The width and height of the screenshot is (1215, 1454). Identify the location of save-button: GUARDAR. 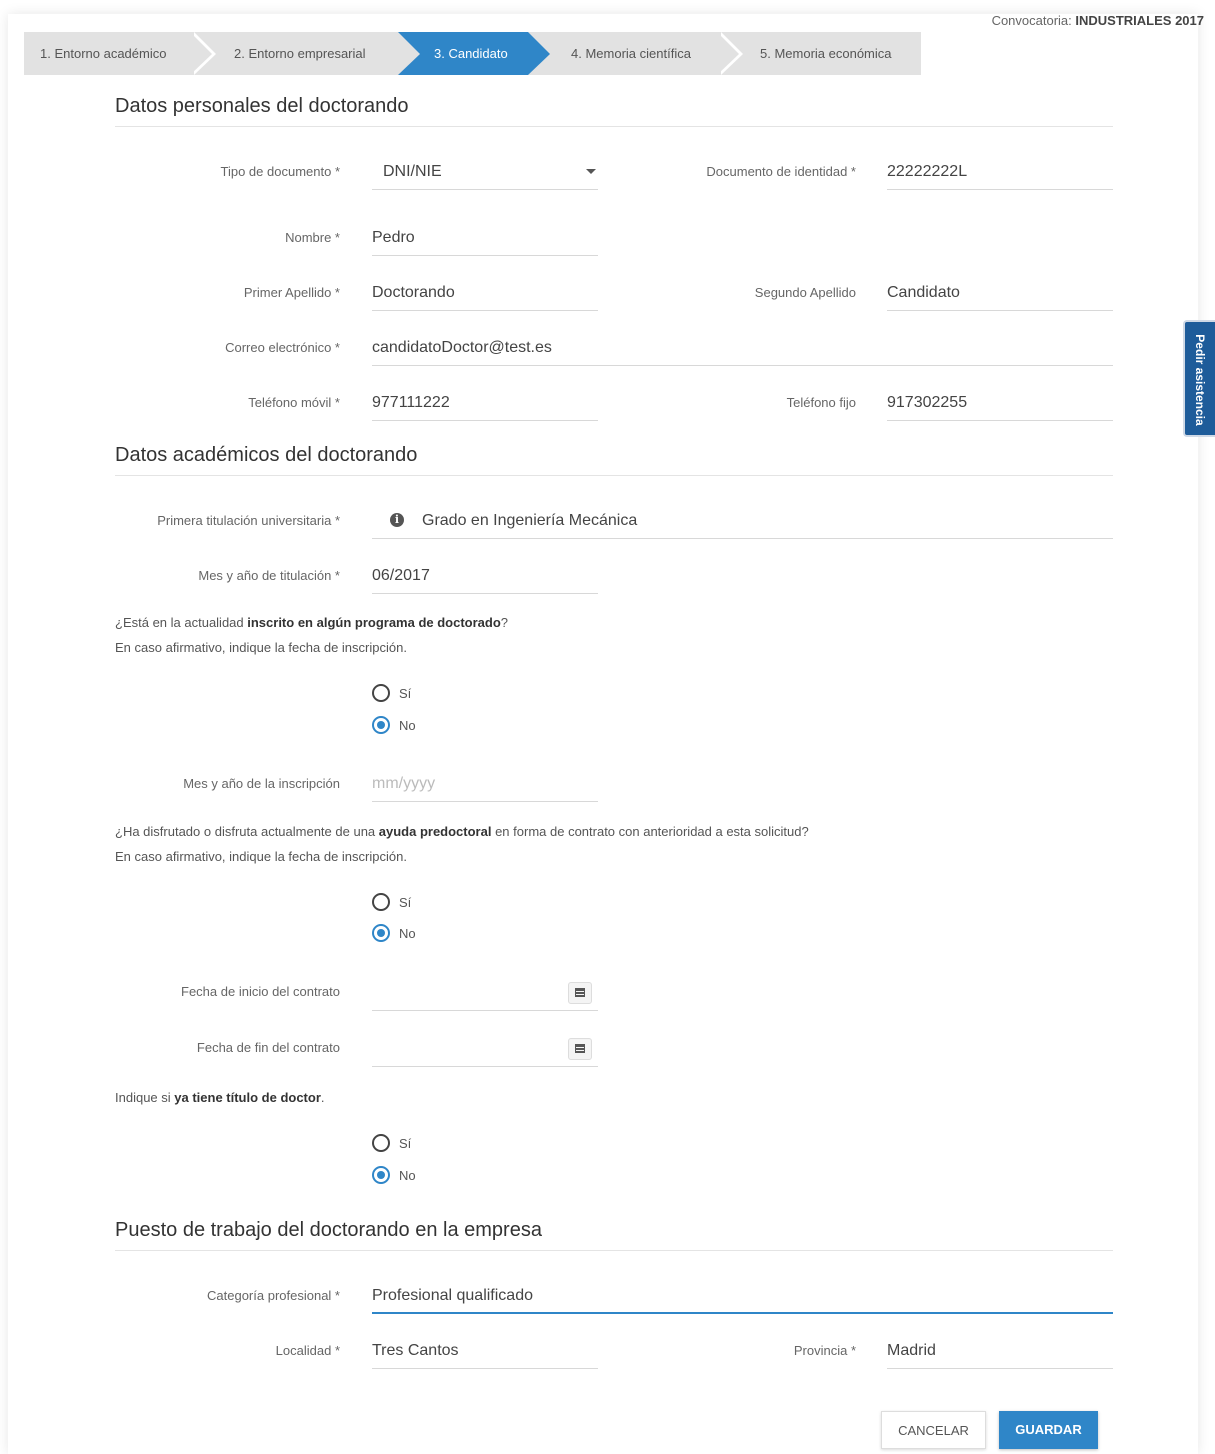
(1048, 1430).